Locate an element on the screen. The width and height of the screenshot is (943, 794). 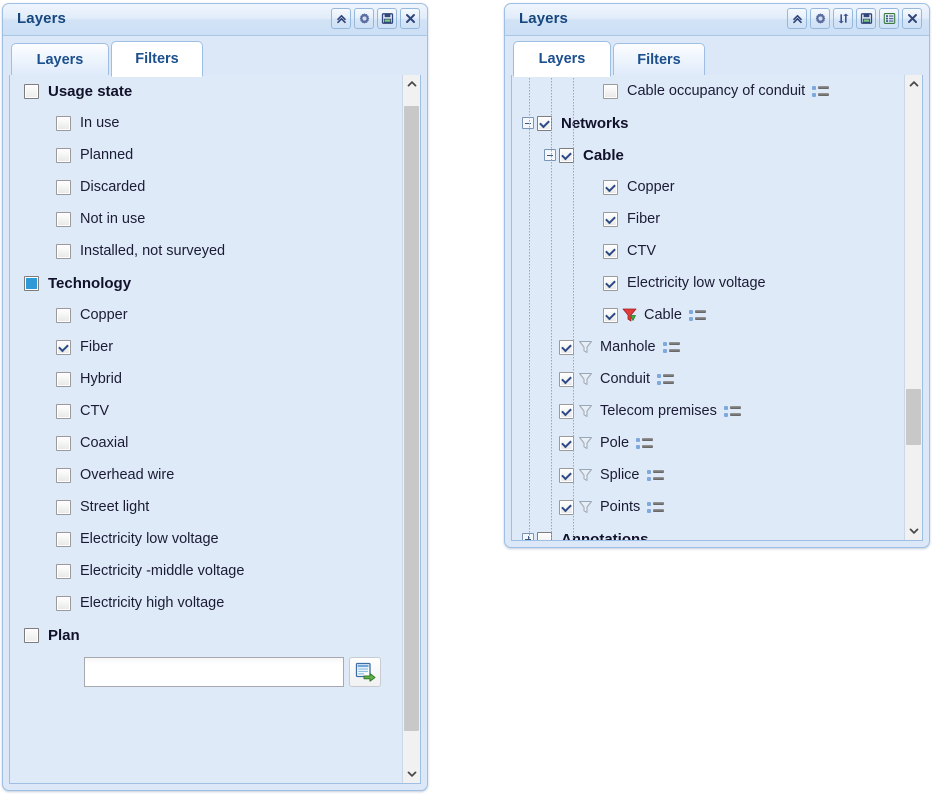
filter-row: In use is located at coordinates (206, 123).